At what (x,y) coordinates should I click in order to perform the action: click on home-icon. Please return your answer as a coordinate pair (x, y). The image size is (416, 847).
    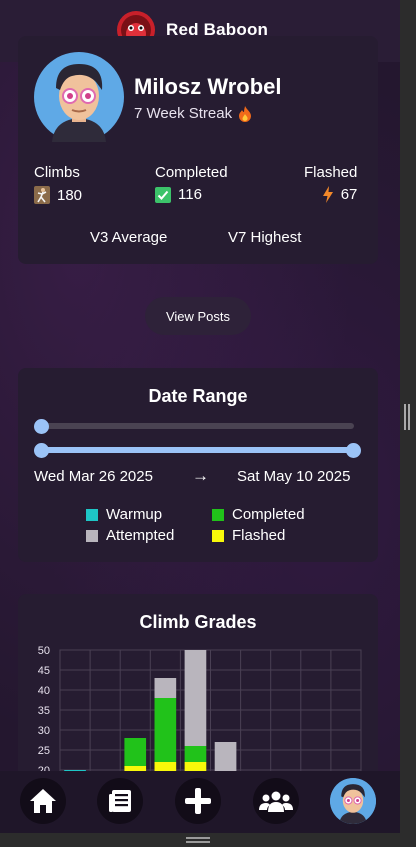
    Looking at the image, I should click on (43, 801).